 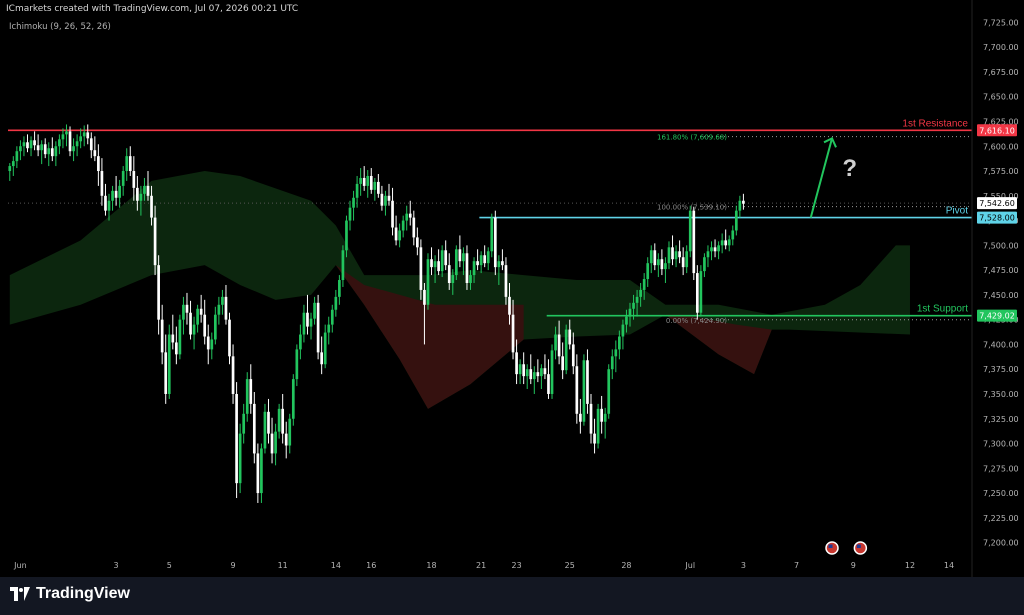 I want to click on price-tick-label: 7,675.00, so click(x=1001, y=72).